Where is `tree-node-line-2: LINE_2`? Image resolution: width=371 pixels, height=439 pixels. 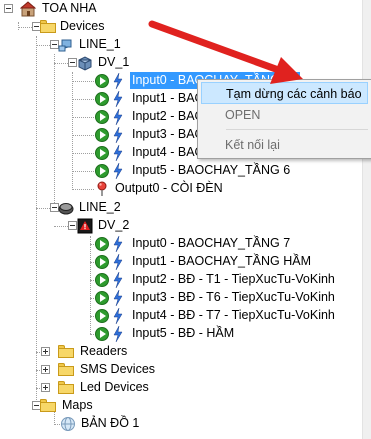
tree-node-line-2: LINE_2 is located at coordinates (70, 208).